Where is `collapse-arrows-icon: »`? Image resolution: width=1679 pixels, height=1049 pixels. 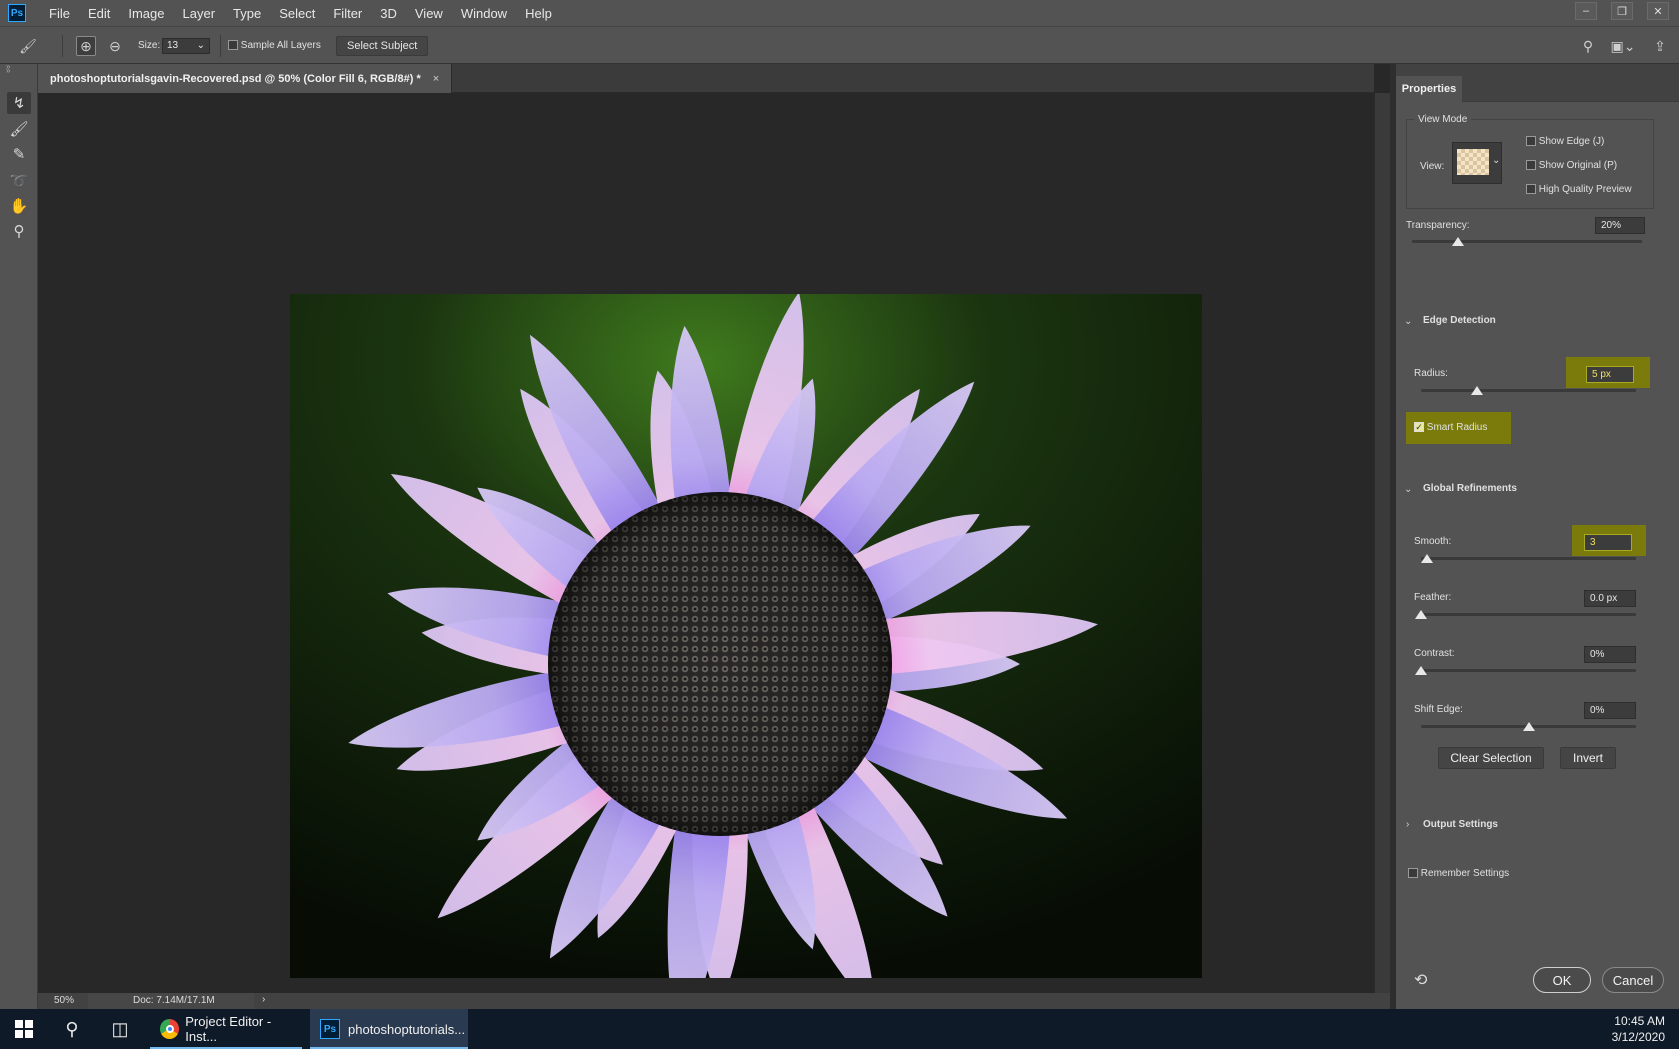 collapse-arrows-icon: » is located at coordinates (19, 66).